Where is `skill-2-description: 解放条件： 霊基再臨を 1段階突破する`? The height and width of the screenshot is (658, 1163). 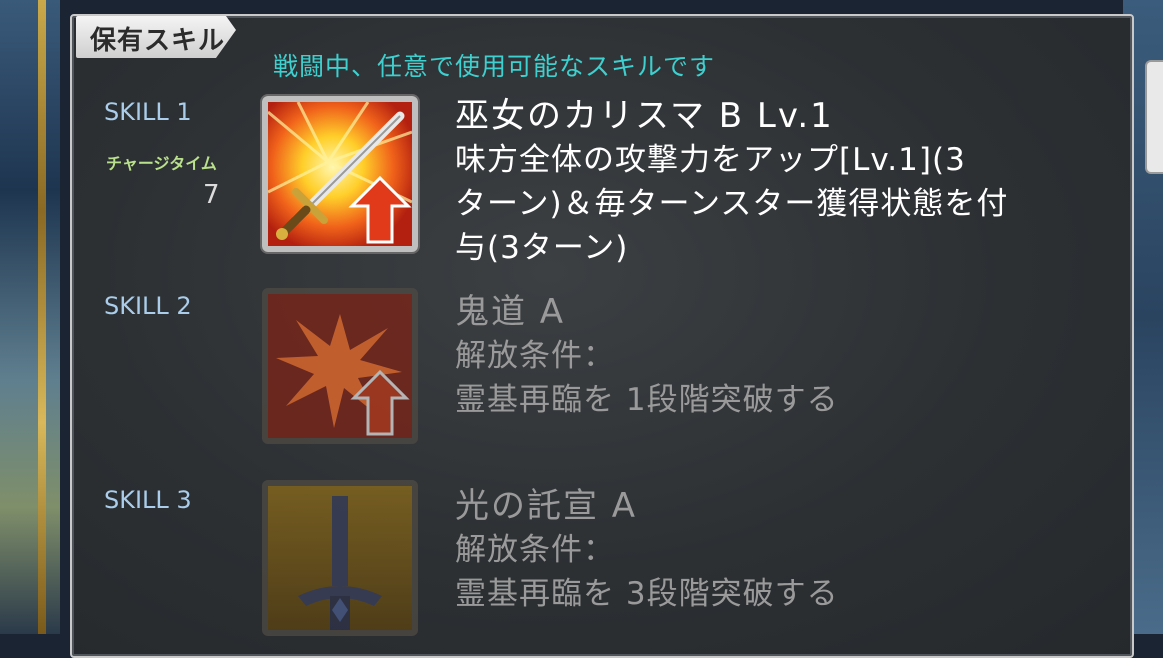 skill-2-description: 解放条件： 霊基再臨を 1段階突破する is located at coordinates (647, 378).